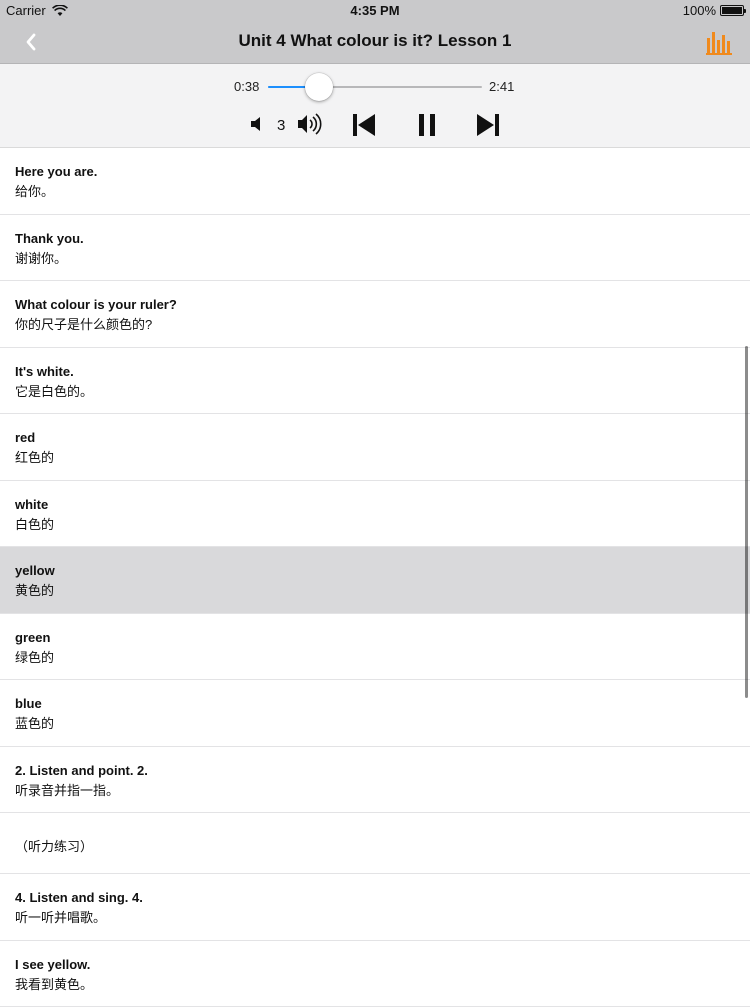 The height and width of the screenshot is (1007, 750). I want to click on list-item: It's white. 它是白色的。, so click(375, 381).